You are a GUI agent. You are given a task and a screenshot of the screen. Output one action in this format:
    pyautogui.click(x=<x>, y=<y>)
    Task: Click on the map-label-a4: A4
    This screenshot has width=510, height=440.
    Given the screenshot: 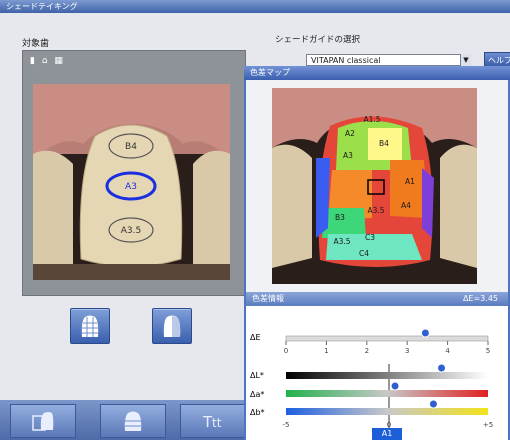 What is the action you would take?
    pyautogui.click(x=406, y=205)
    